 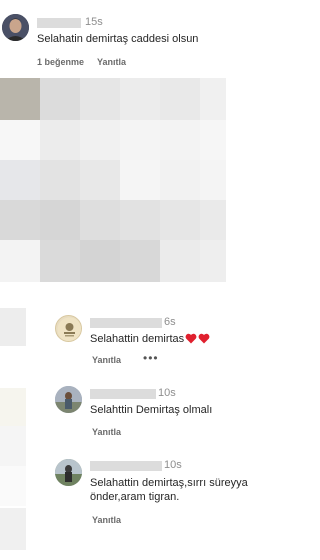 What do you see at coordinates (60, 62) in the screenshot?
I see `like-count: 1 beğenme` at bounding box center [60, 62].